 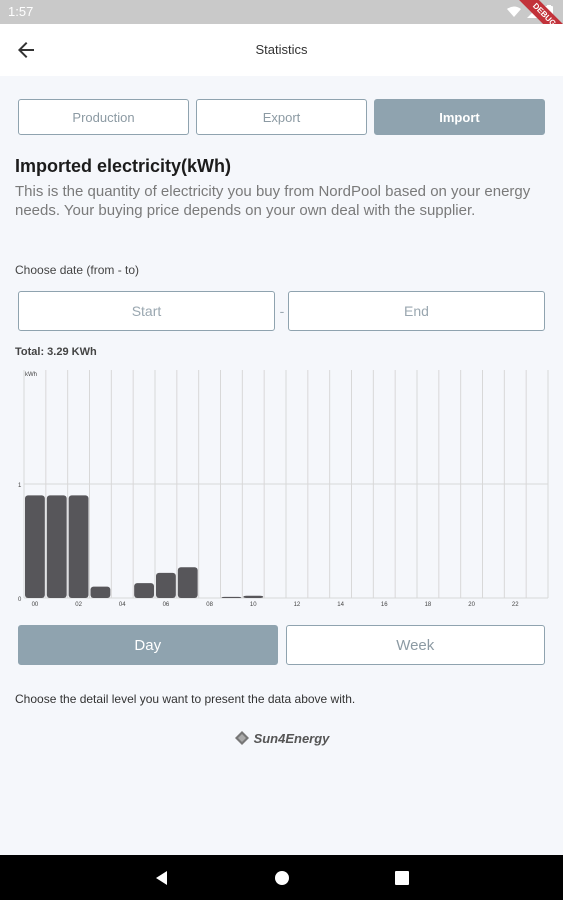 What do you see at coordinates (471, 605) in the screenshot?
I see `x-tick-label: 20` at bounding box center [471, 605].